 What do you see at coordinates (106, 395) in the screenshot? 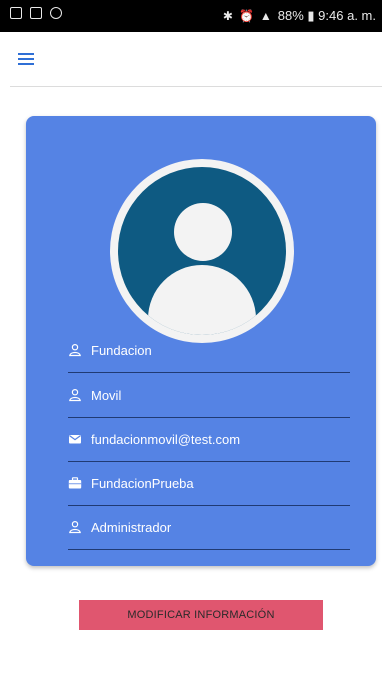
I see `last-name-text: Movil` at bounding box center [106, 395].